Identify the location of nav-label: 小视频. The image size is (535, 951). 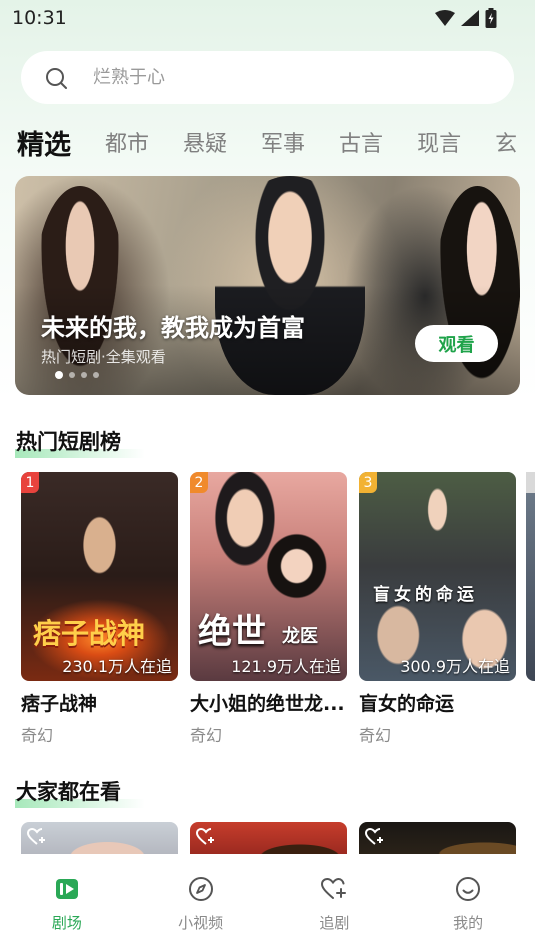
(201, 923).